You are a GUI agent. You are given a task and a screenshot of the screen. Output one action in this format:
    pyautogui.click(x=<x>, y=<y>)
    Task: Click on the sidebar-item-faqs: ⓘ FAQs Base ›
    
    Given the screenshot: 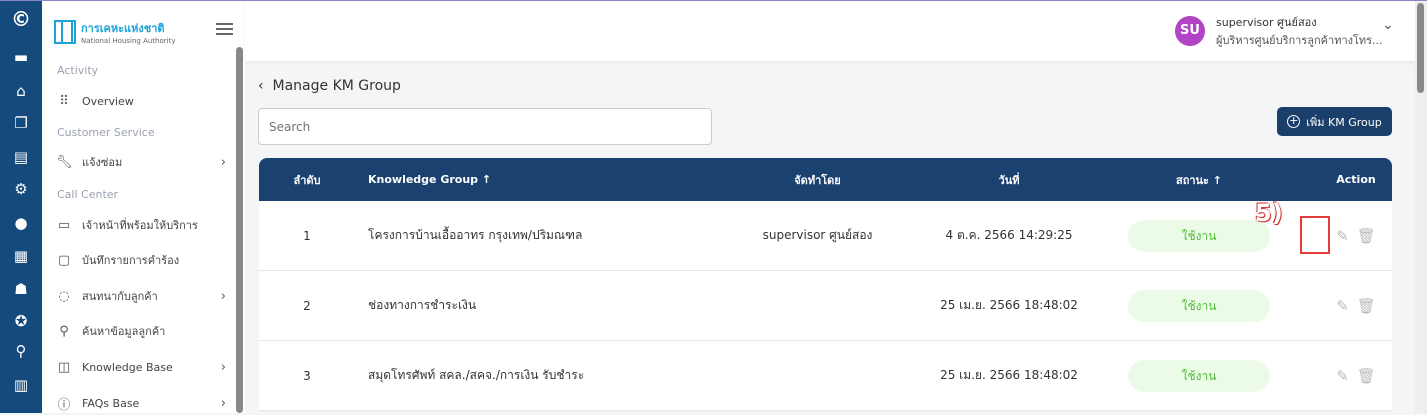 What is the action you would take?
    pyautogui.click(x=141, y=403)
    